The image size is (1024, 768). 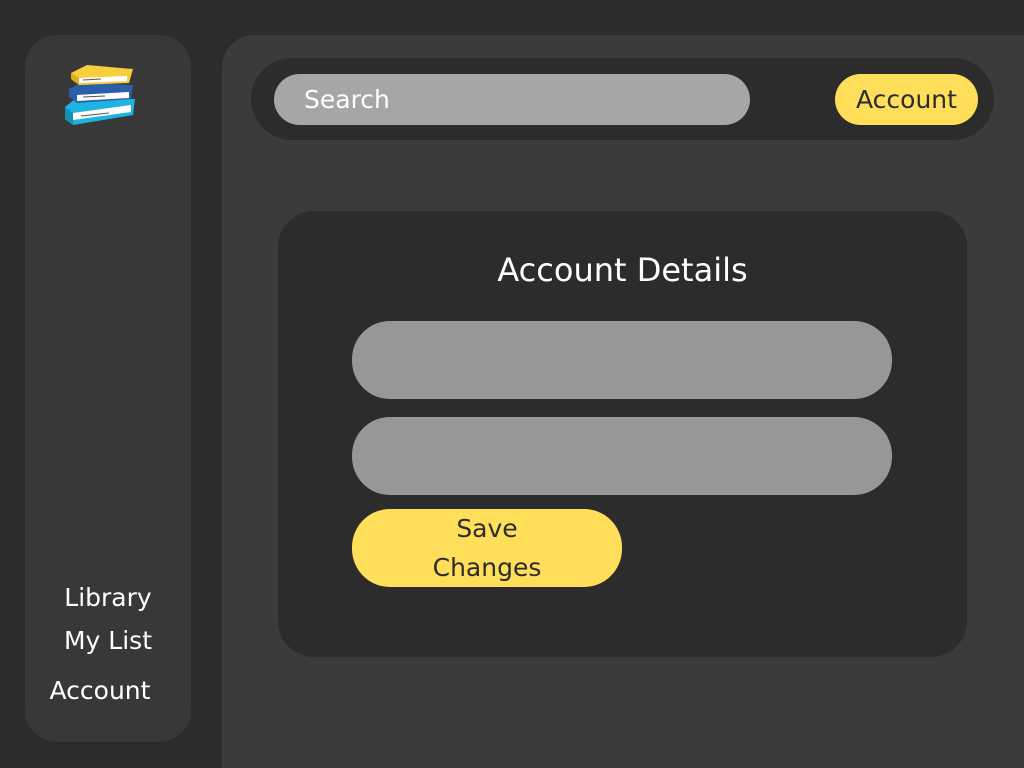 What do you see at coordinates (108, 388) in the screenshot?
I see `sidebar: Library My List Account` at bounding box center [108, 388].